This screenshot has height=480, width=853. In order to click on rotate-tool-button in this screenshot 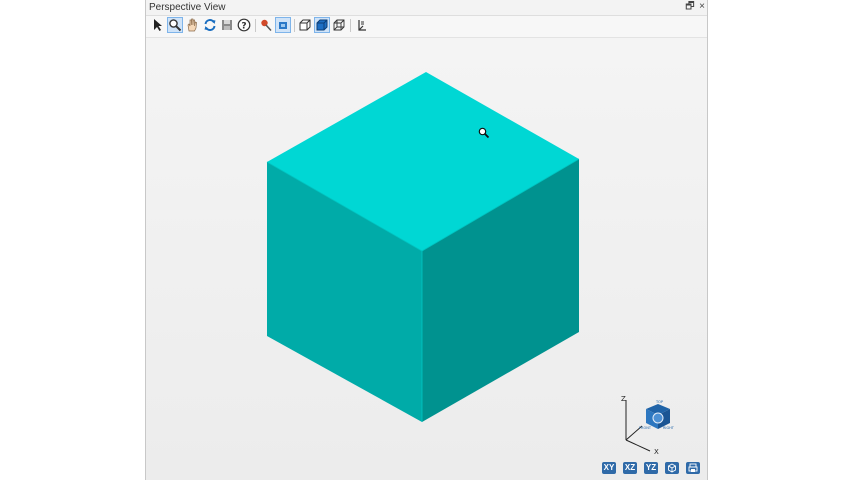, I will do `click(210, 25)`.